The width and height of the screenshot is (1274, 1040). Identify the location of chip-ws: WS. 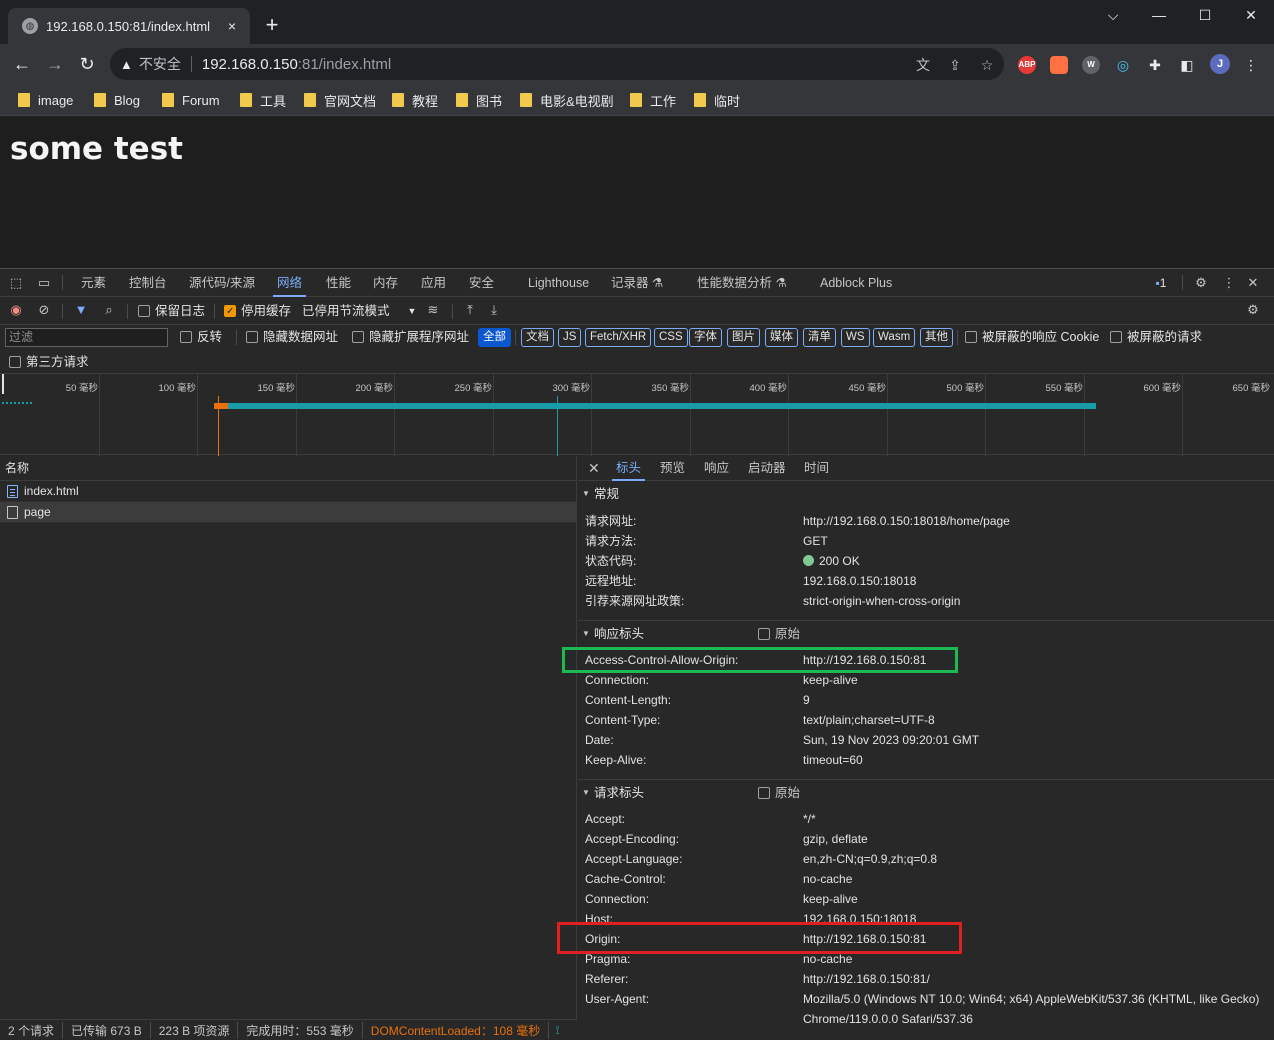
(855, 337).